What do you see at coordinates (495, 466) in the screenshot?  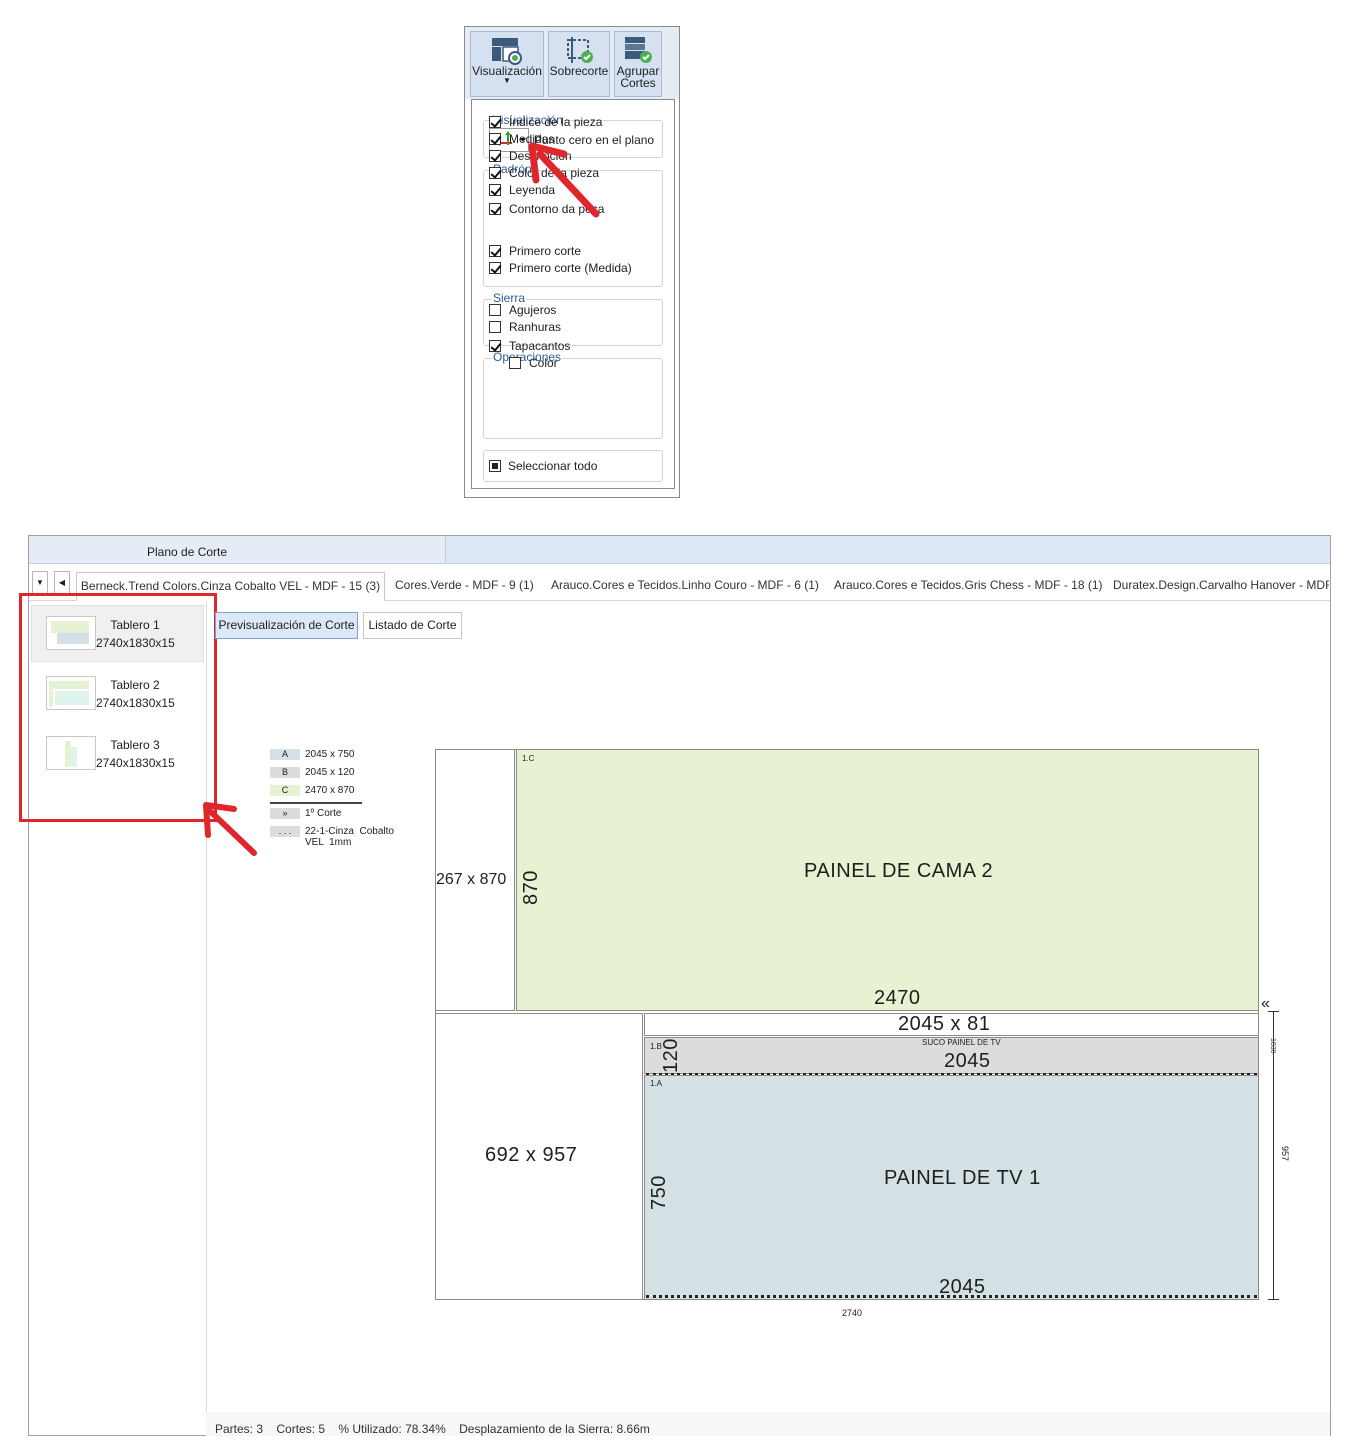 I see `select-all-checkbox` at bounding box center [495, 466].